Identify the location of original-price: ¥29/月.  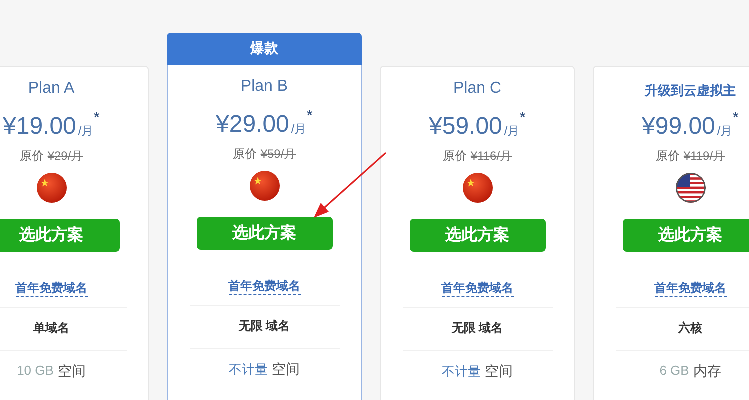
(66, 156).